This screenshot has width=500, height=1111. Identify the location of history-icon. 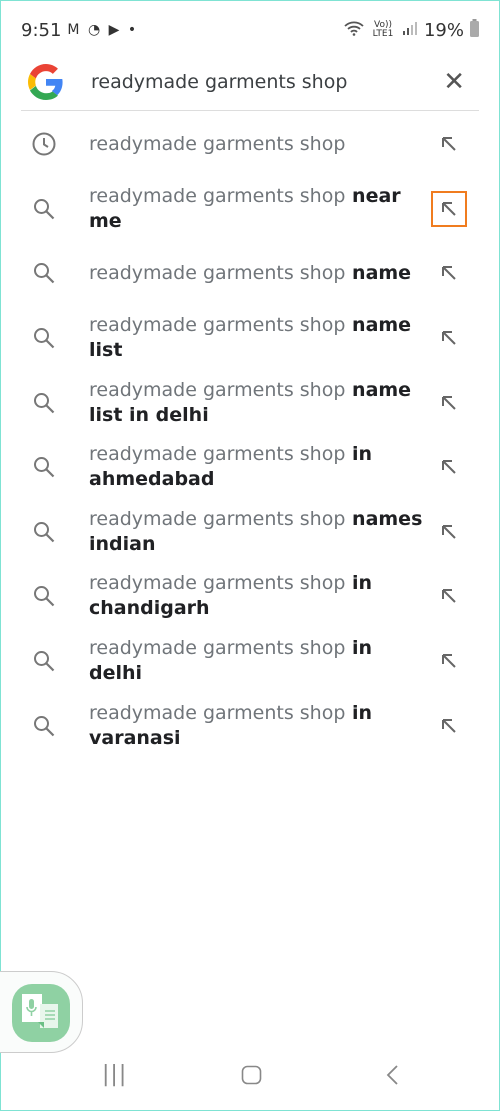
(45, 144).